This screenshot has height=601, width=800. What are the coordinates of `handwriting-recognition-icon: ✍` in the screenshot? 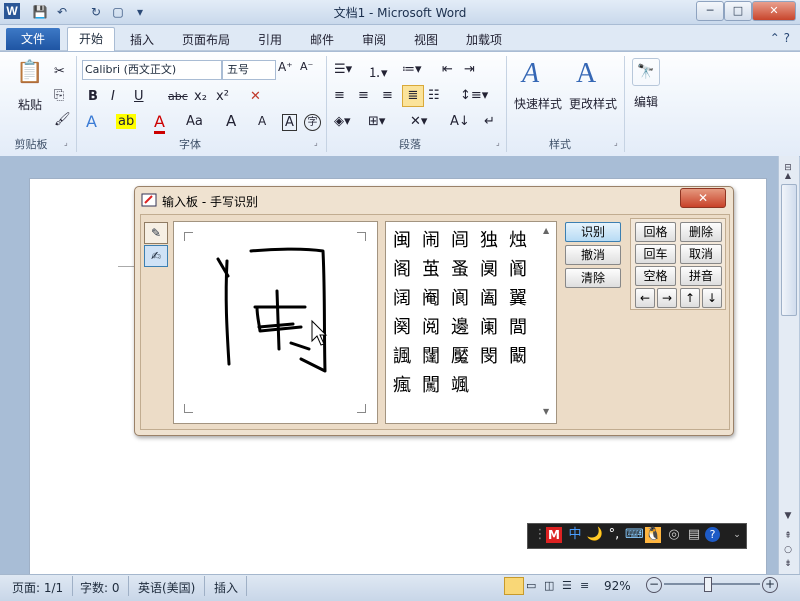 It's located at (156, 256).